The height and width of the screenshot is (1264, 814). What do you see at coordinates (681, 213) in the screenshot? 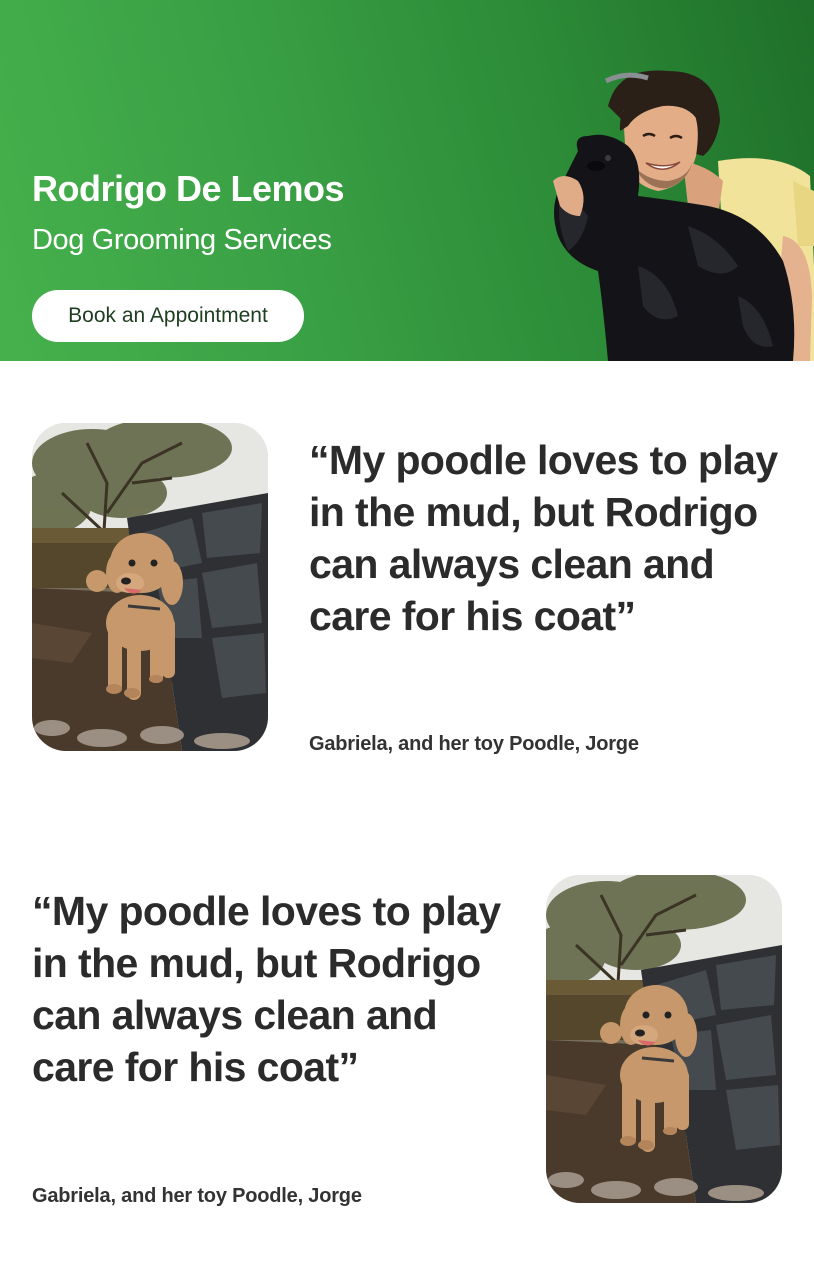
I see `groomer-with-dog-photo` at bounding box center [681, 213].